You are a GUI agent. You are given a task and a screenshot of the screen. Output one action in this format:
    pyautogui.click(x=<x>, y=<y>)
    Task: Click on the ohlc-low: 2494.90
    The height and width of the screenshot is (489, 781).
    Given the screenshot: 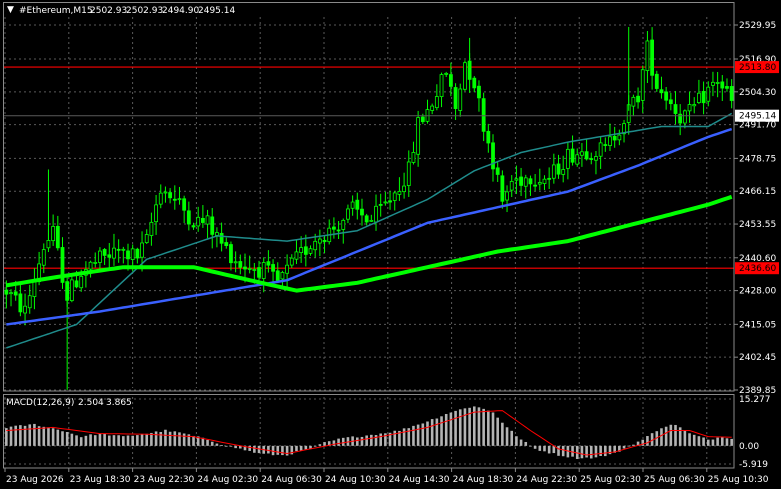 What is the action you would take?
    pyautogui.click(x=180, y=11)
    